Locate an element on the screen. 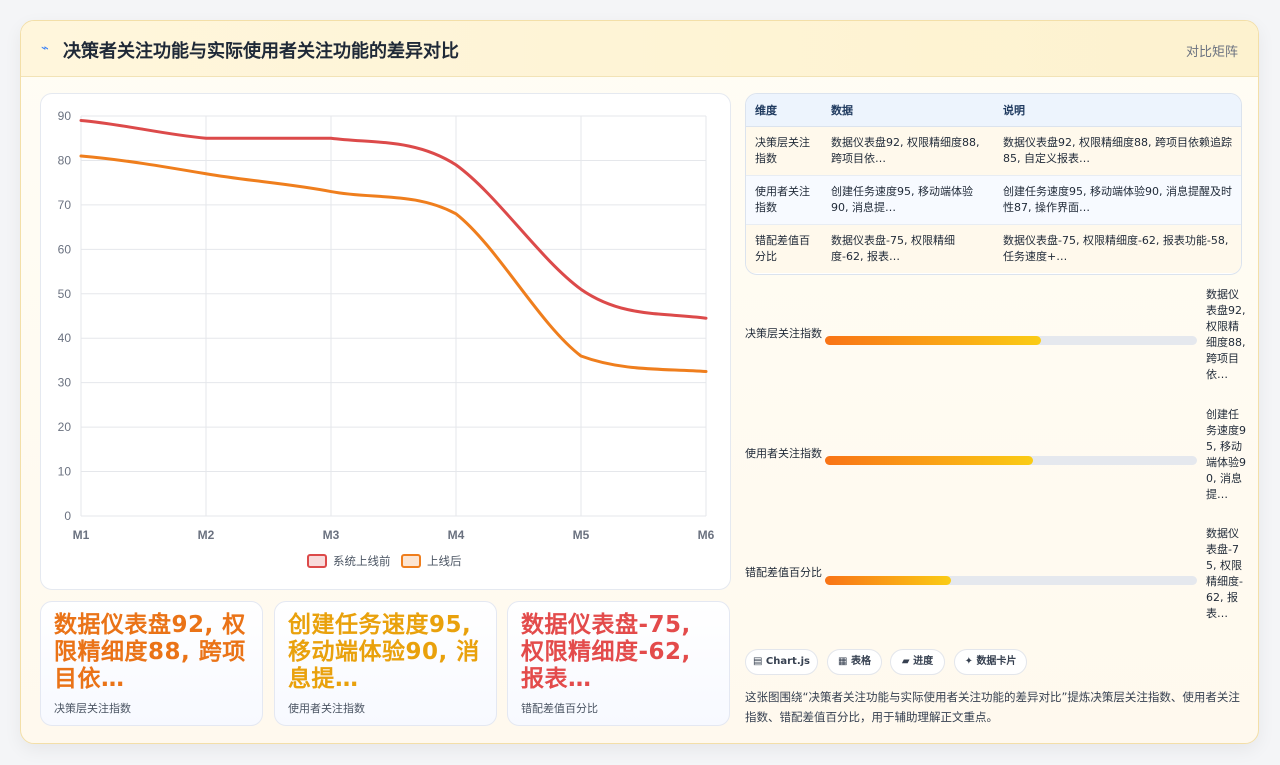 This screenshot has height=765, width=1280. kpi-card-user: 创建任务速度95, 移动端体验90, 消息提… 使用者关注指数 is located at coordinates (385, 663).